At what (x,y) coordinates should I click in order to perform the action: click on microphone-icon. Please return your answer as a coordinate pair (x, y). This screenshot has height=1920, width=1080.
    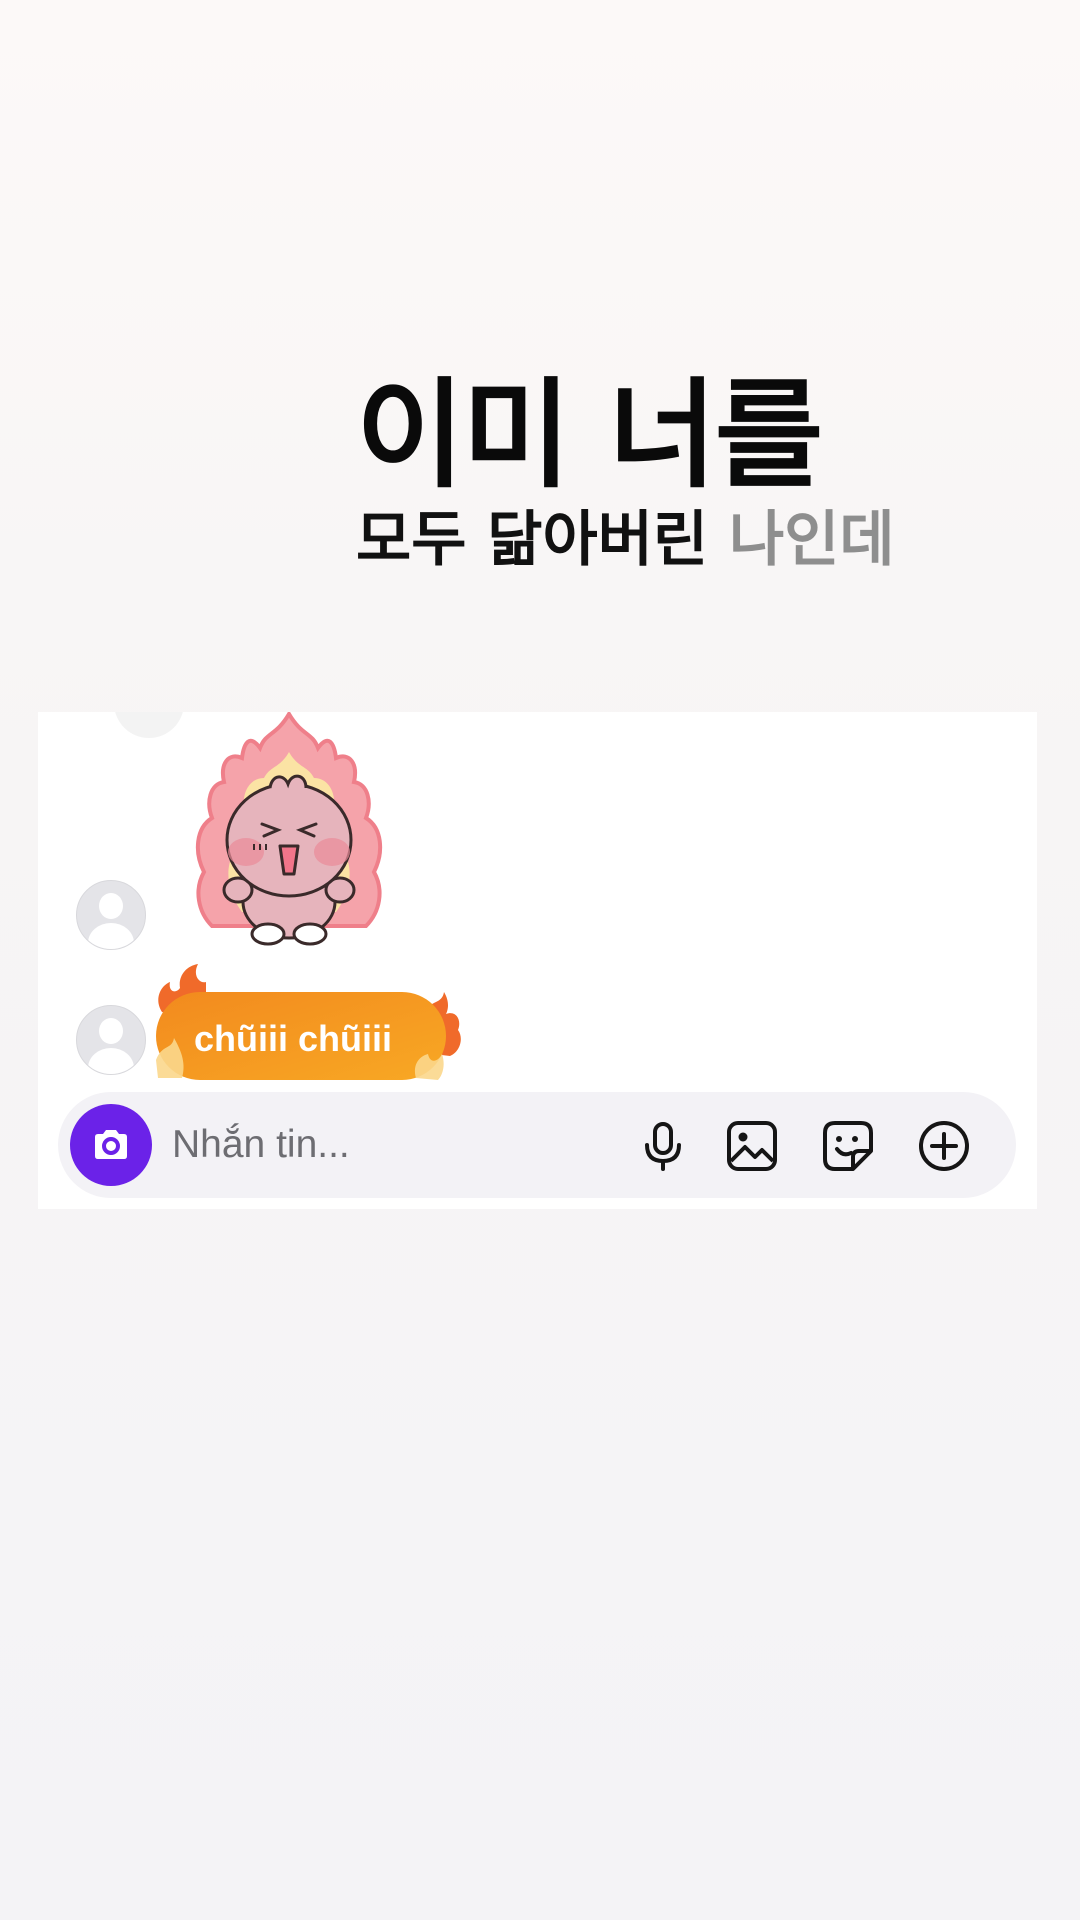
    Looking at the image, I should click on (663, 1146).